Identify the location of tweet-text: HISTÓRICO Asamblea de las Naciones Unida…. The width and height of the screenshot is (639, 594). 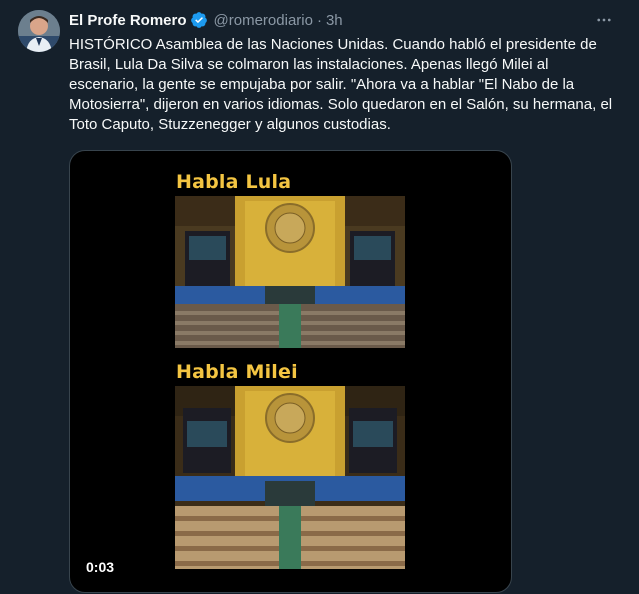
(341, 84).